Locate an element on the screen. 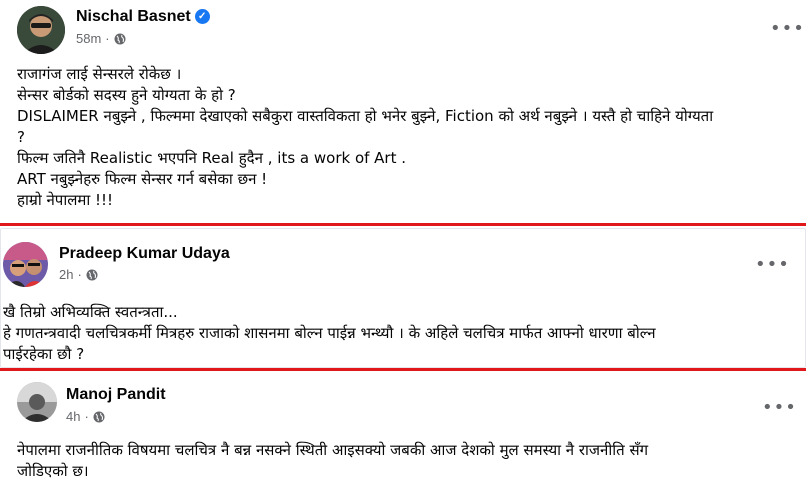 The height and width of the screenshot is (487, 809). verified-badge-icon: ✓ is located at coordinates (202, 17).